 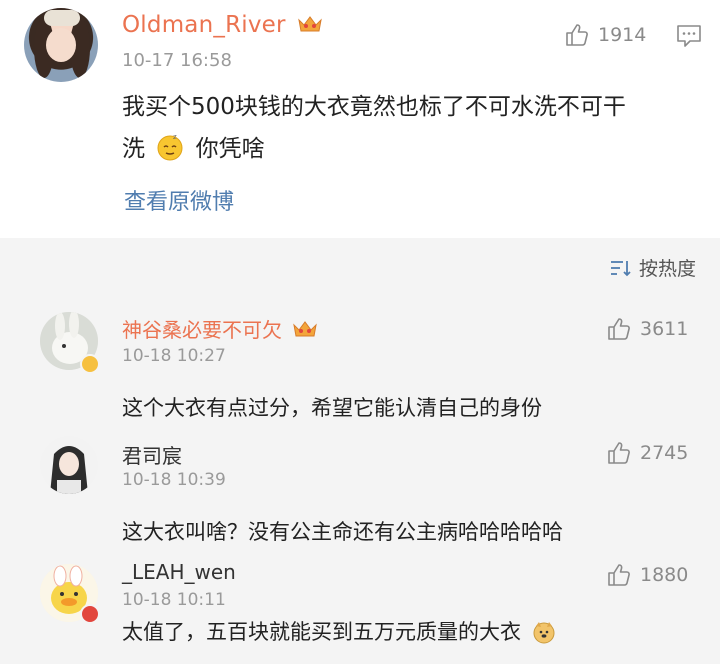 What do you see at coordinates (202, 330) in the screenshot?
I see `commenter-name-text: 神谷桑必要不可欠` at bounding box center [202, 330].